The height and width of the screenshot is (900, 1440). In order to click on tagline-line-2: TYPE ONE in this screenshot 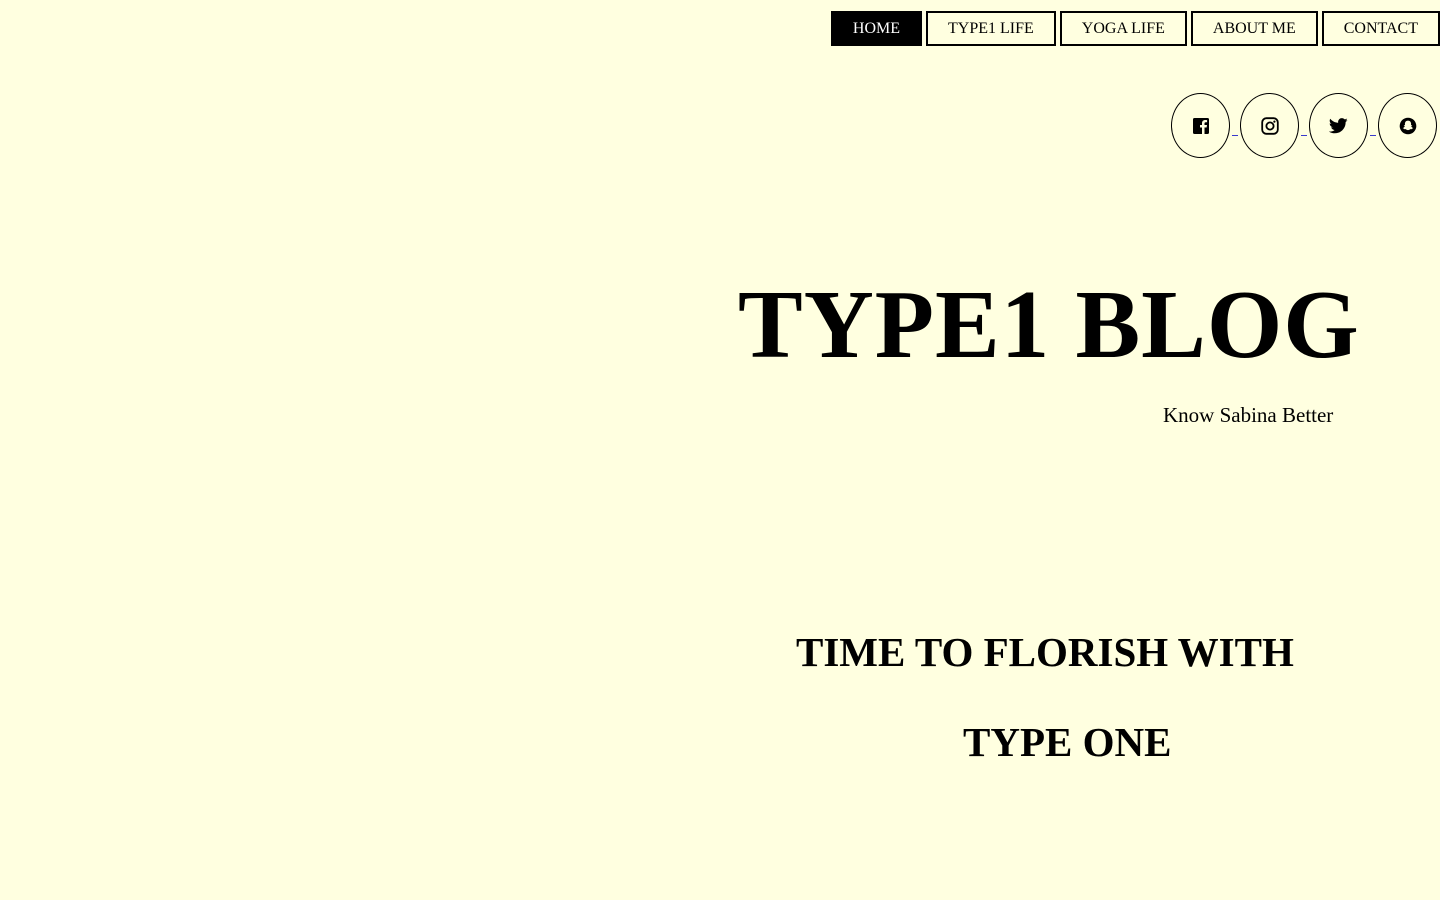, I will do `click(1067, 742)`.